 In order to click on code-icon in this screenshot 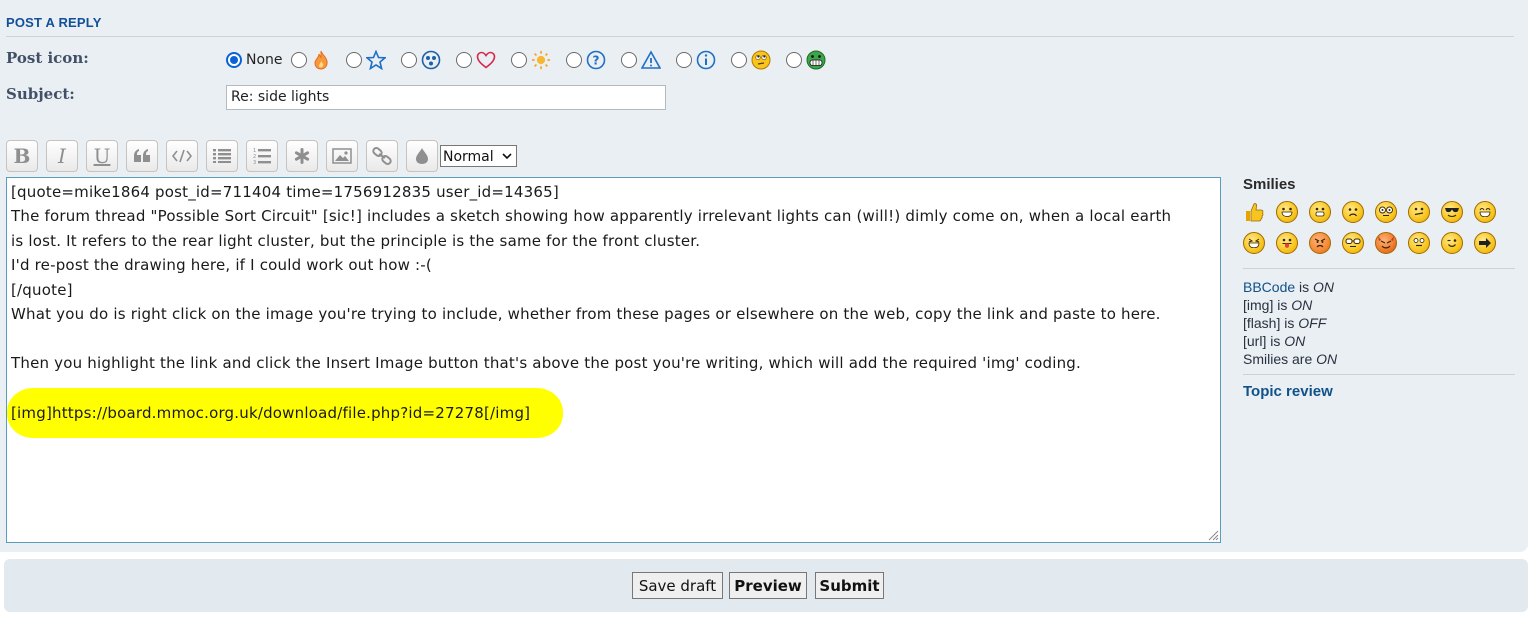, I will do `click(182, 156)`.